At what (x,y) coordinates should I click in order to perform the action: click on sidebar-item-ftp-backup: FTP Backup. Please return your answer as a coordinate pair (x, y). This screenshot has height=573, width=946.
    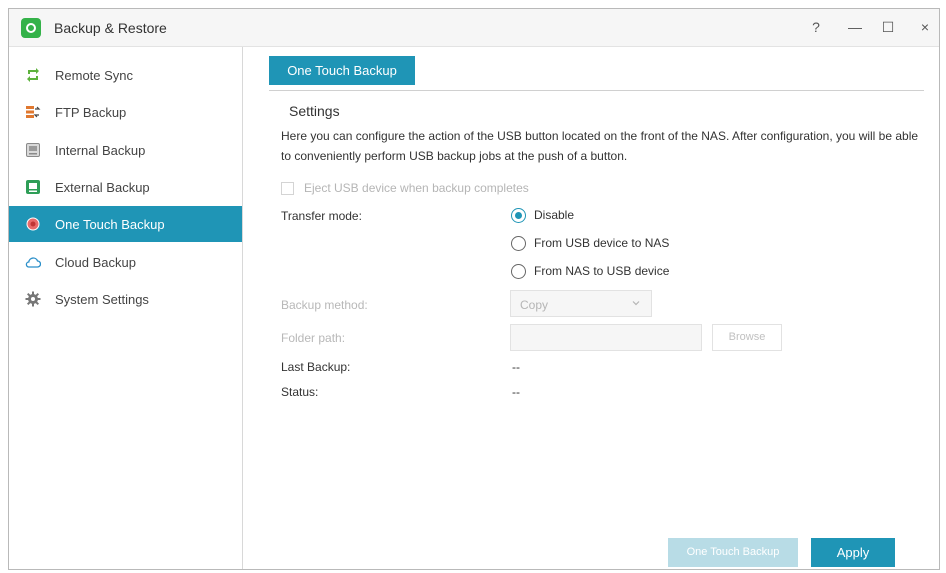
    Looking at the image, I should click on (125, 112).